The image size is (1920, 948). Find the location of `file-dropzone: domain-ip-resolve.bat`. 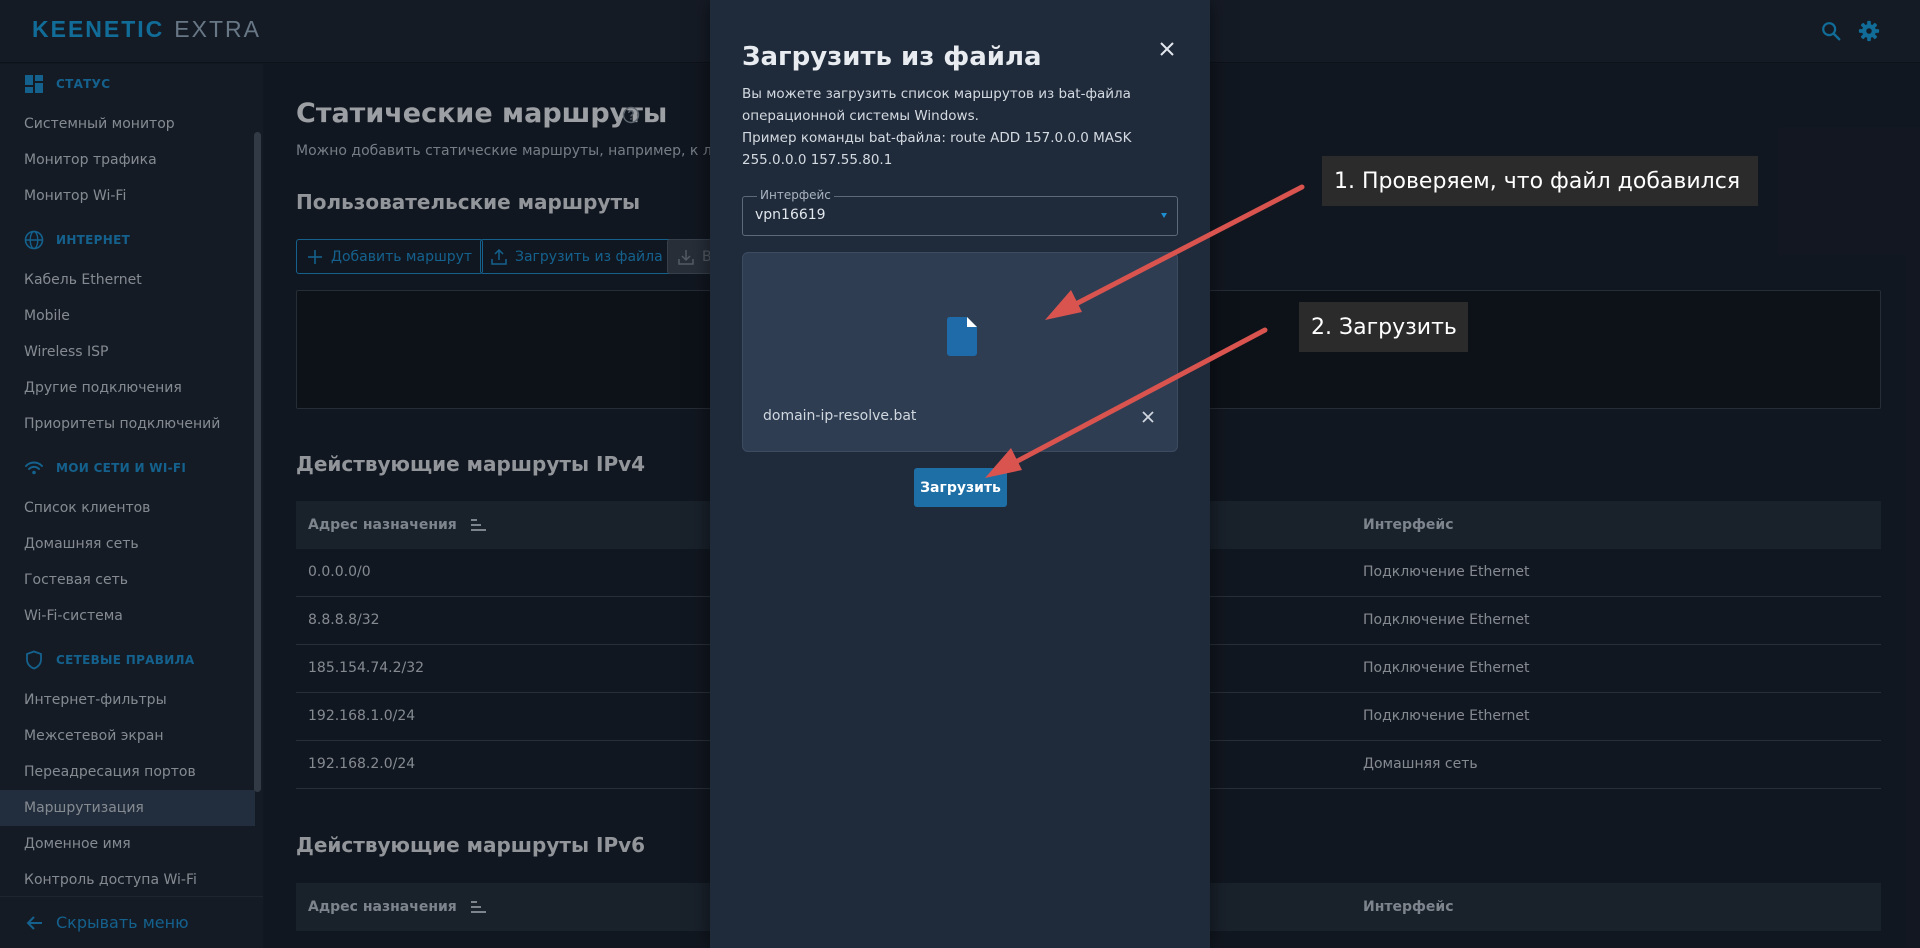

file-dropzone: domain-ip-resolve.bat is located at coordinates (960, 352).